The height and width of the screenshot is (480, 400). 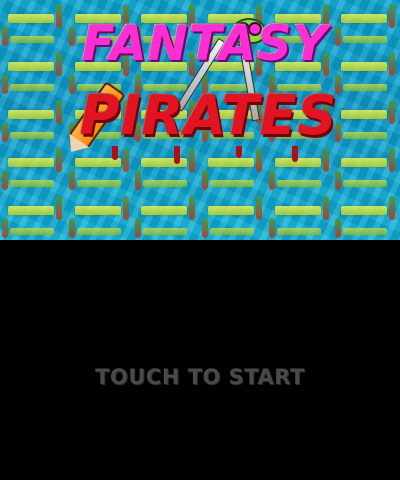 I want to click on touch-to-start-prompt: TOUCH TO START, so click(x=200, y=377).